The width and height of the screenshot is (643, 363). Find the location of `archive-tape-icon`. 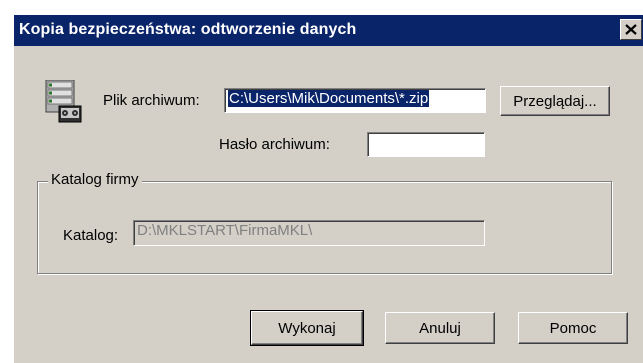

archive-tape-icon is located at coordinates (63, 101).